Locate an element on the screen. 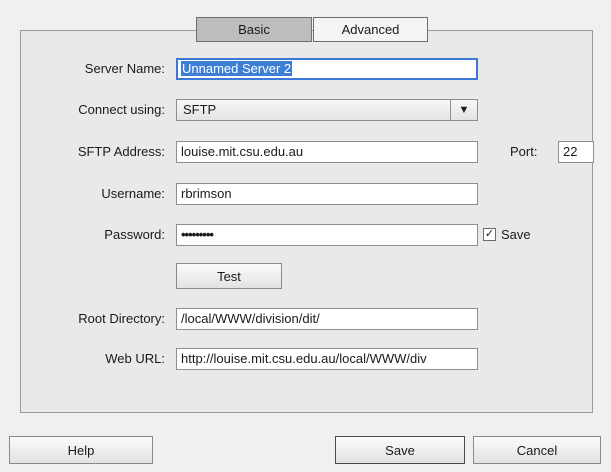 The width and height of the screenshot is (611, 472). save-password-checkbox: ✓ is located at coordinates (489, 234).